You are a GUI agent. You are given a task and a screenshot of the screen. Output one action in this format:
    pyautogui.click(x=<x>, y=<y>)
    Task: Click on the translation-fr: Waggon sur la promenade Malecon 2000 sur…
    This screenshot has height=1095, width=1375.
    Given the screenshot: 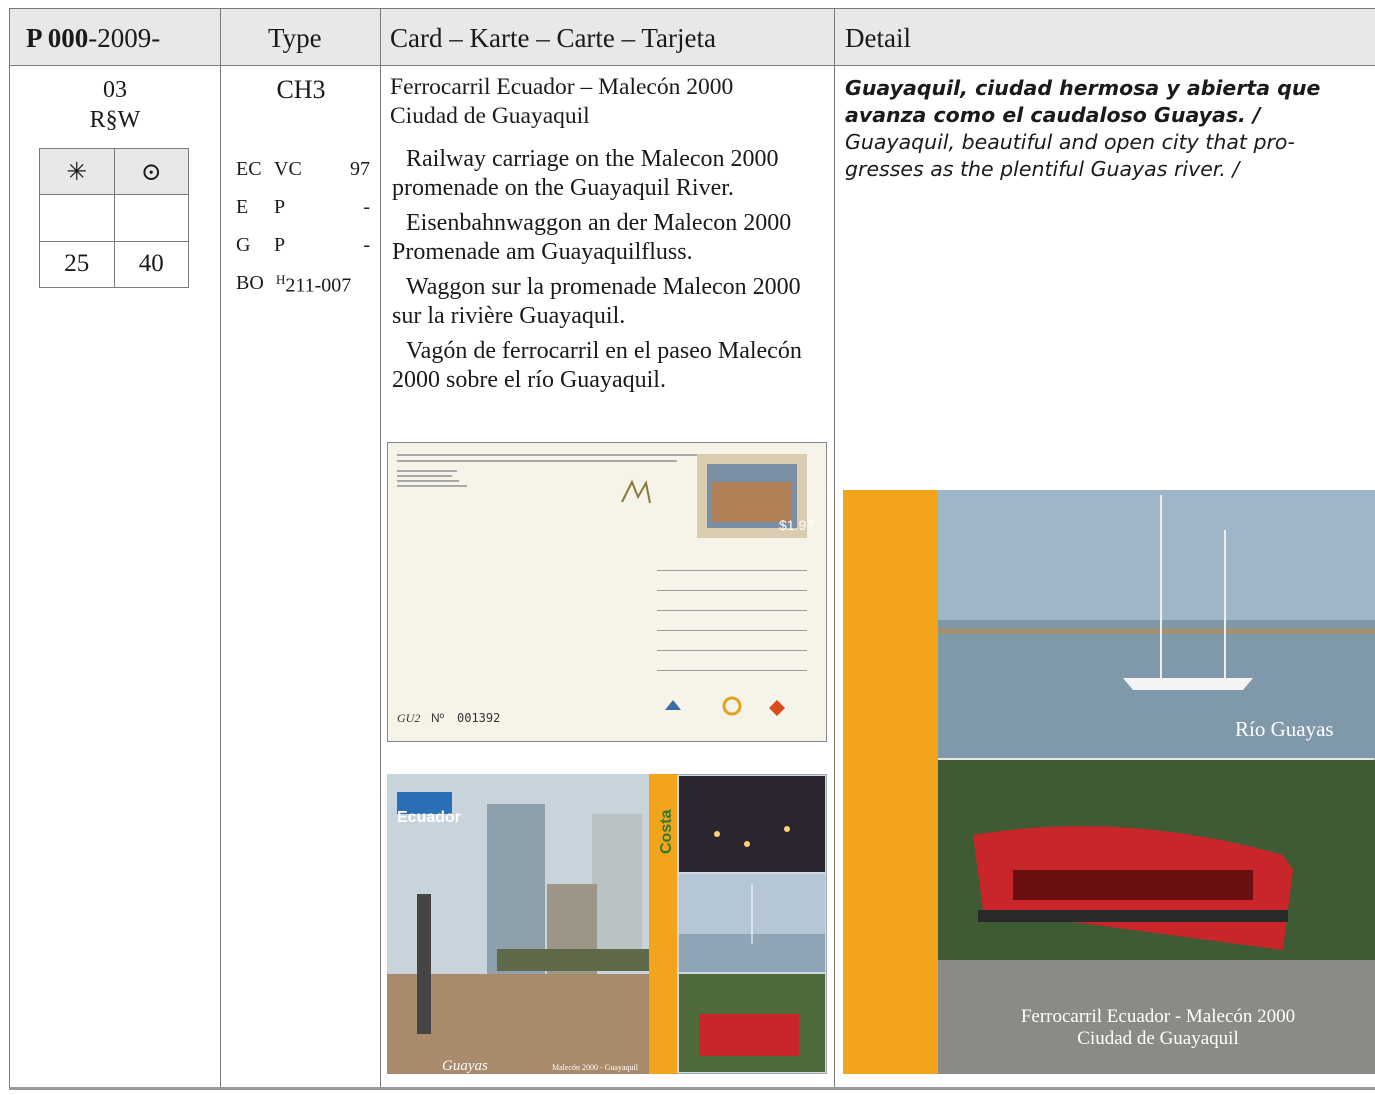 What is the action you would take?
    pyautogui.click(x=596, y=301)
    